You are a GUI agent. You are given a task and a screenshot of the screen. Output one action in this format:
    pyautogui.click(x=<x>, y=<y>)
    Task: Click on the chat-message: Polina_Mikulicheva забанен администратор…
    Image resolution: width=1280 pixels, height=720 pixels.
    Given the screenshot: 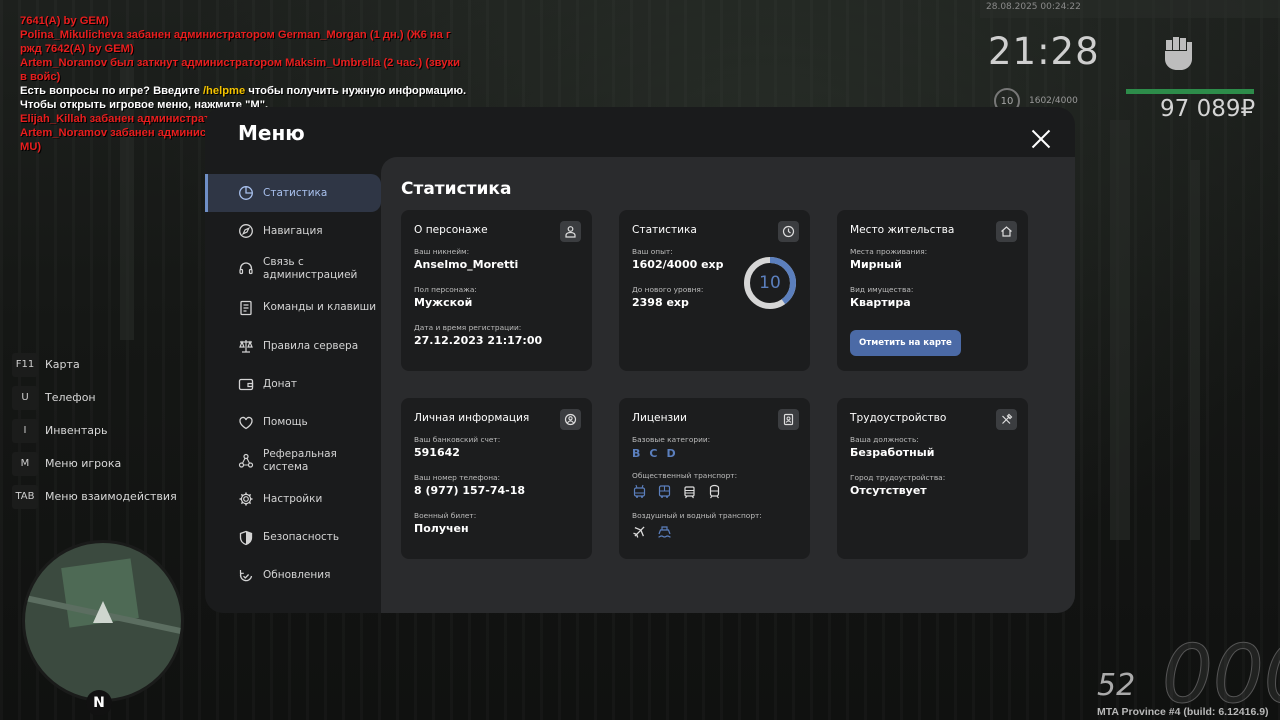 What is the action you would take?
    pyautogui.click(x=245, y=35)
    